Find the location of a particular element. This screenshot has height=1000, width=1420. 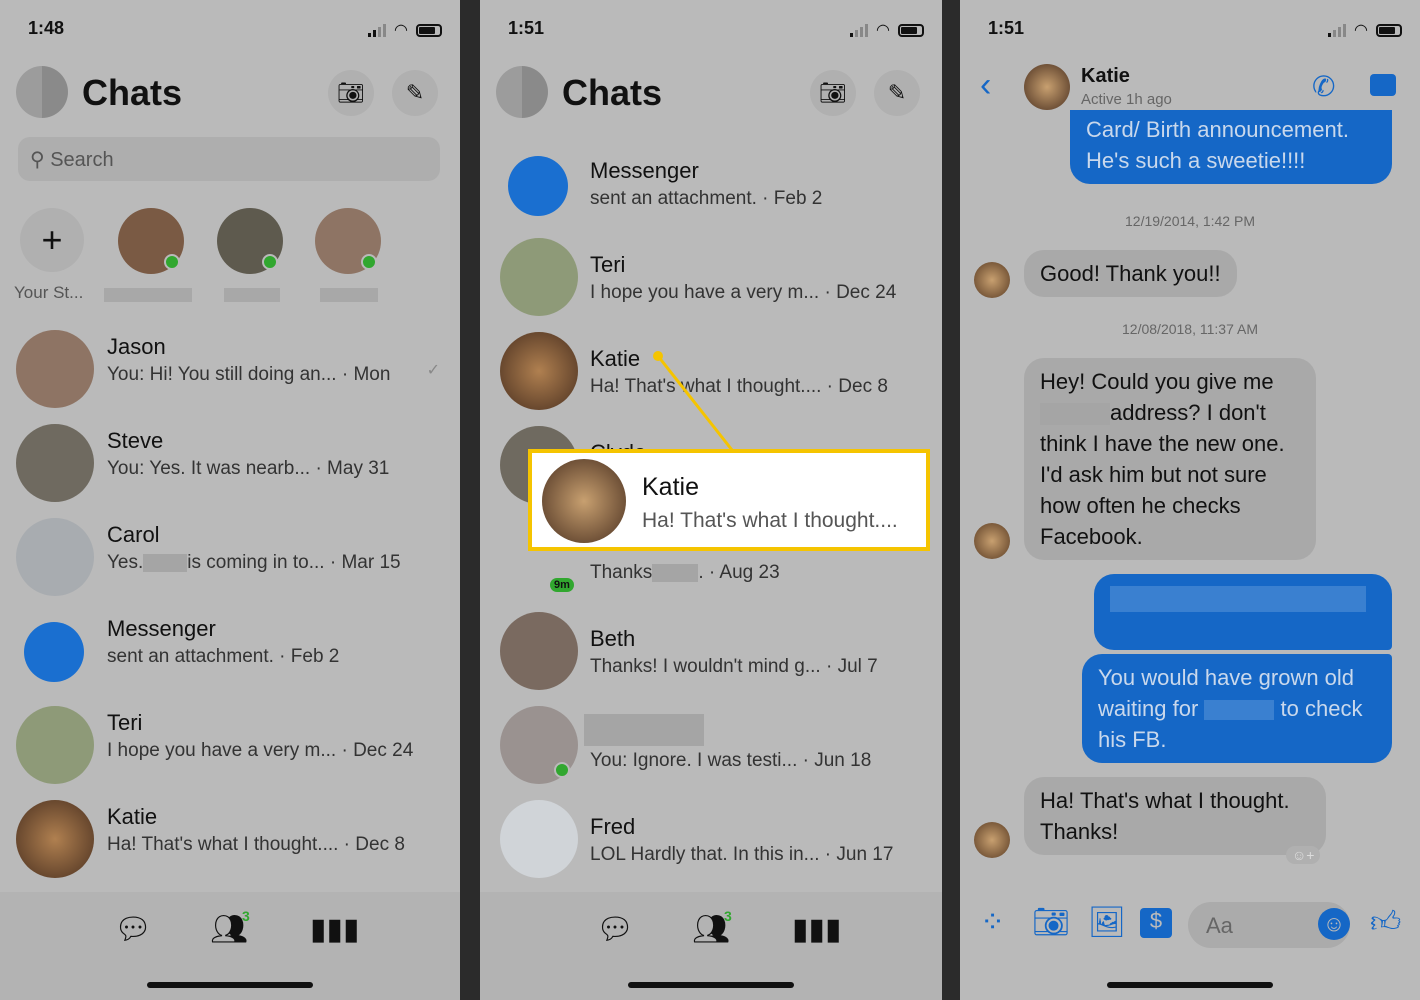

status-time: 1:51 is located at coordinates (1006, 28).